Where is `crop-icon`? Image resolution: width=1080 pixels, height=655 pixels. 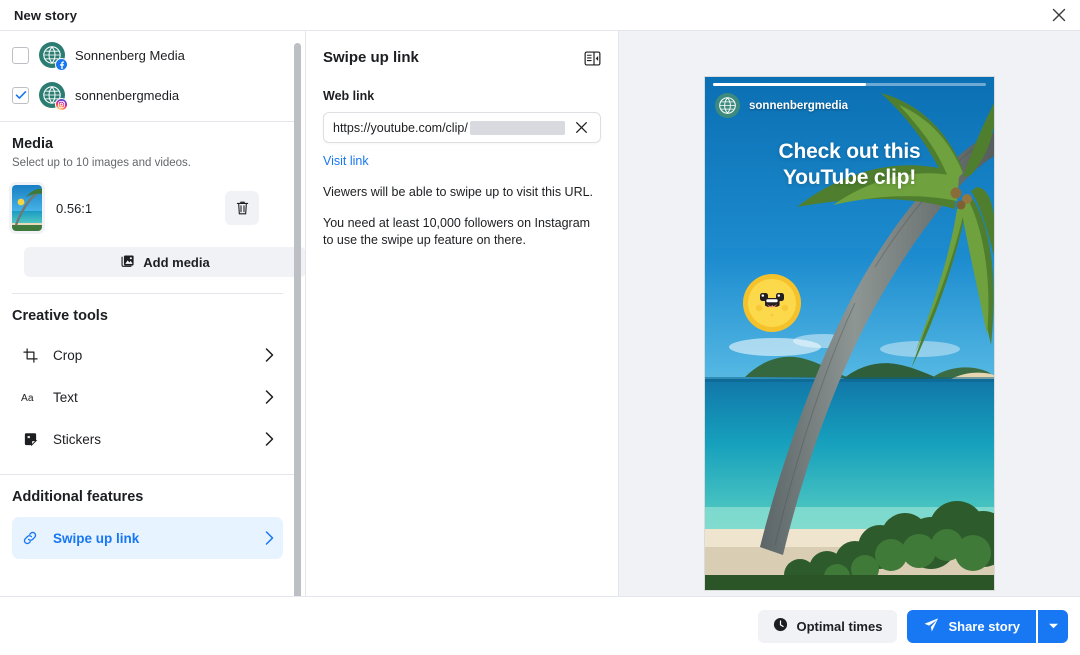 crop-icon is located at coordinates (30, 355).